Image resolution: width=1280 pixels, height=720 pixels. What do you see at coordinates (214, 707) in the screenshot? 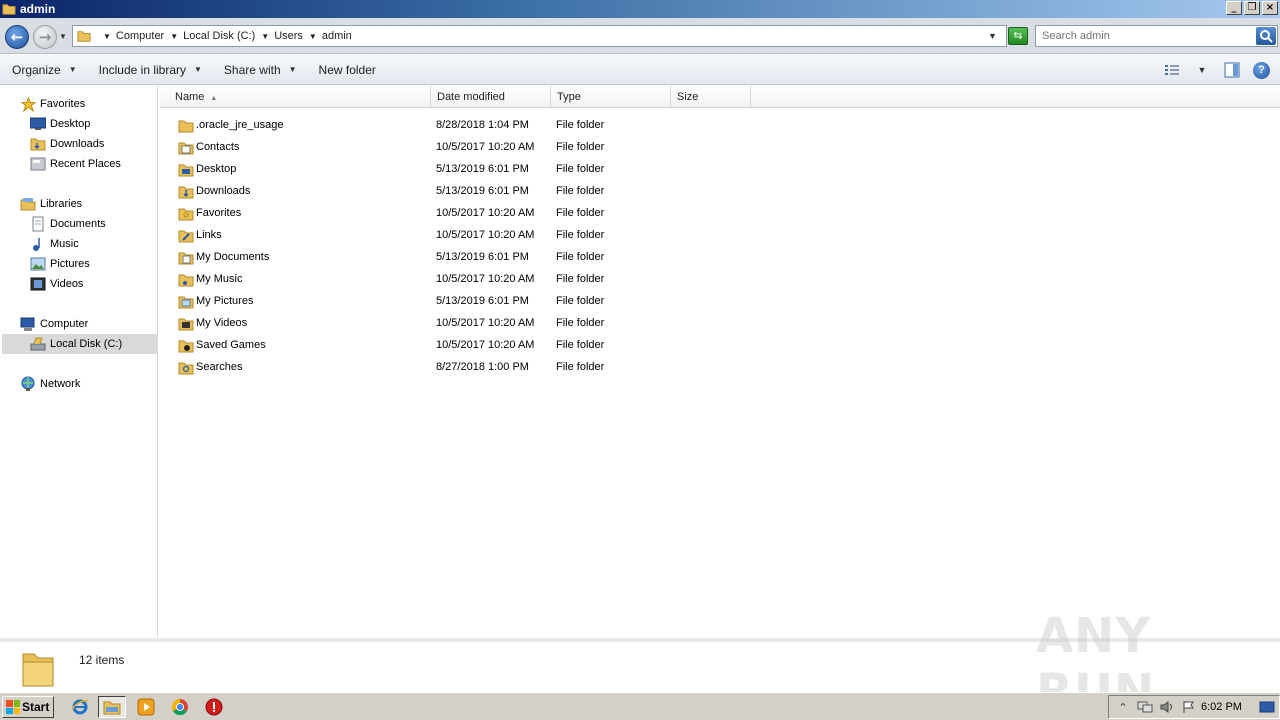
I see `taskbar-stop-app` at bounding box center [214, 707].